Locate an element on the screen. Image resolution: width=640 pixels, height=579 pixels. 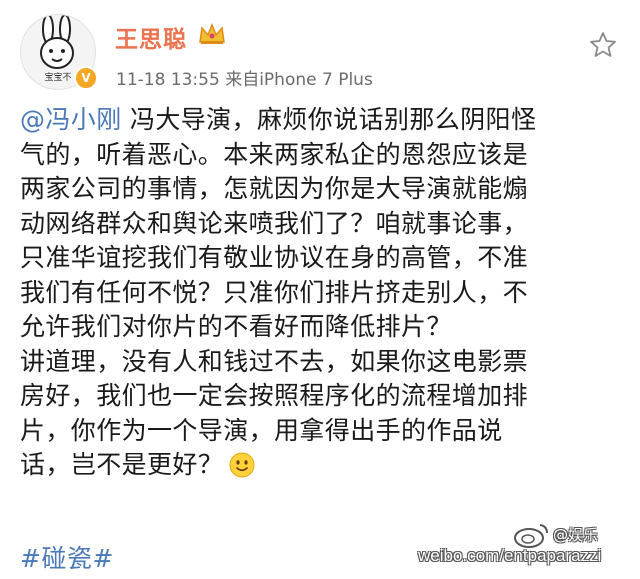
post-line: @冯小刚 冯大导演，麻烦你说话别那么阴阳怪 is located at coordinates (322, 120).